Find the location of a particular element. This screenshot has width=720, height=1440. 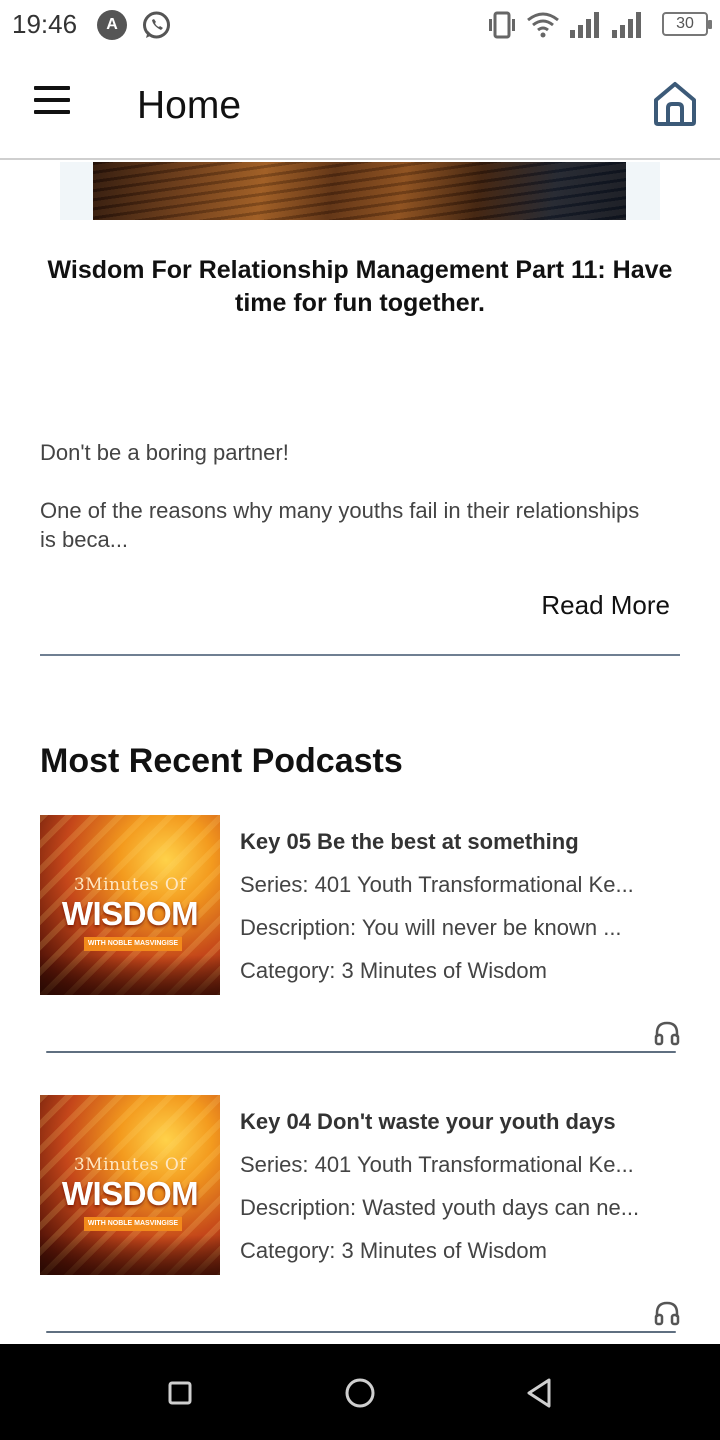

back-triangle-icon is located at coordinates (540, 1393).